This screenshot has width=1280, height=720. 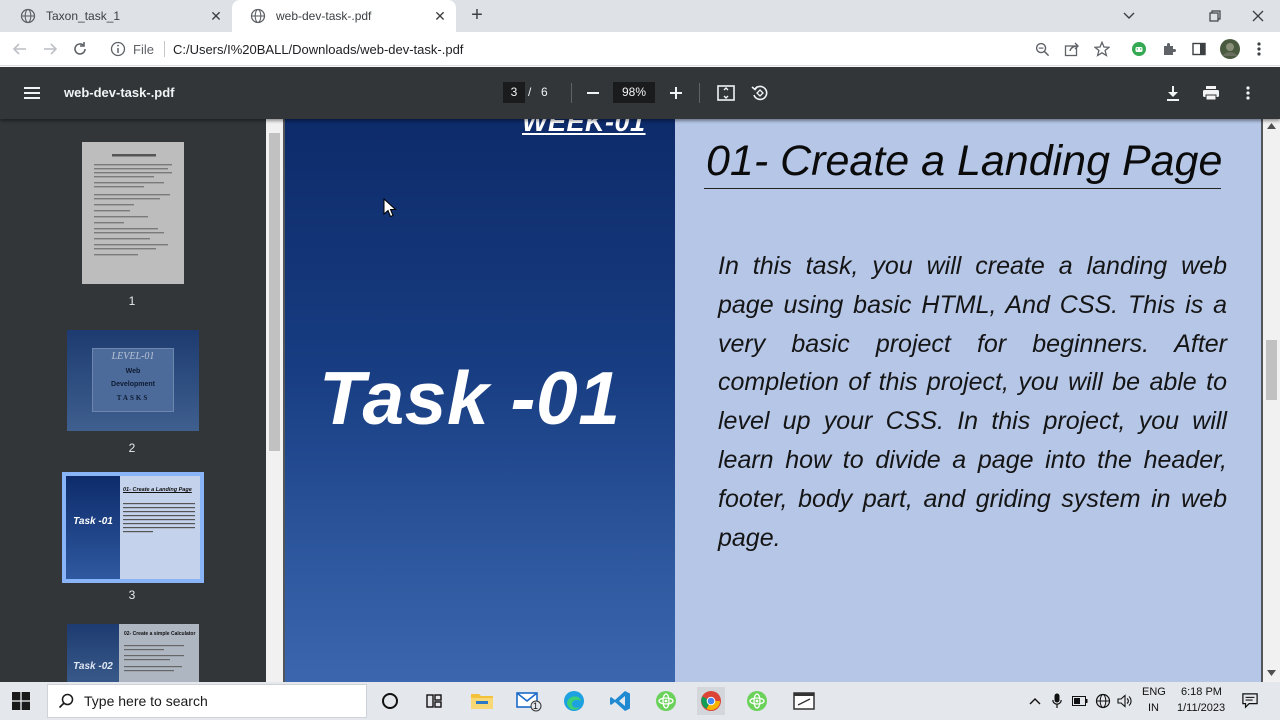 What do you see at coordinates (726, 93) in the screenshot?
I see `fit-to-page-icon` at bounding box center [726, 93].